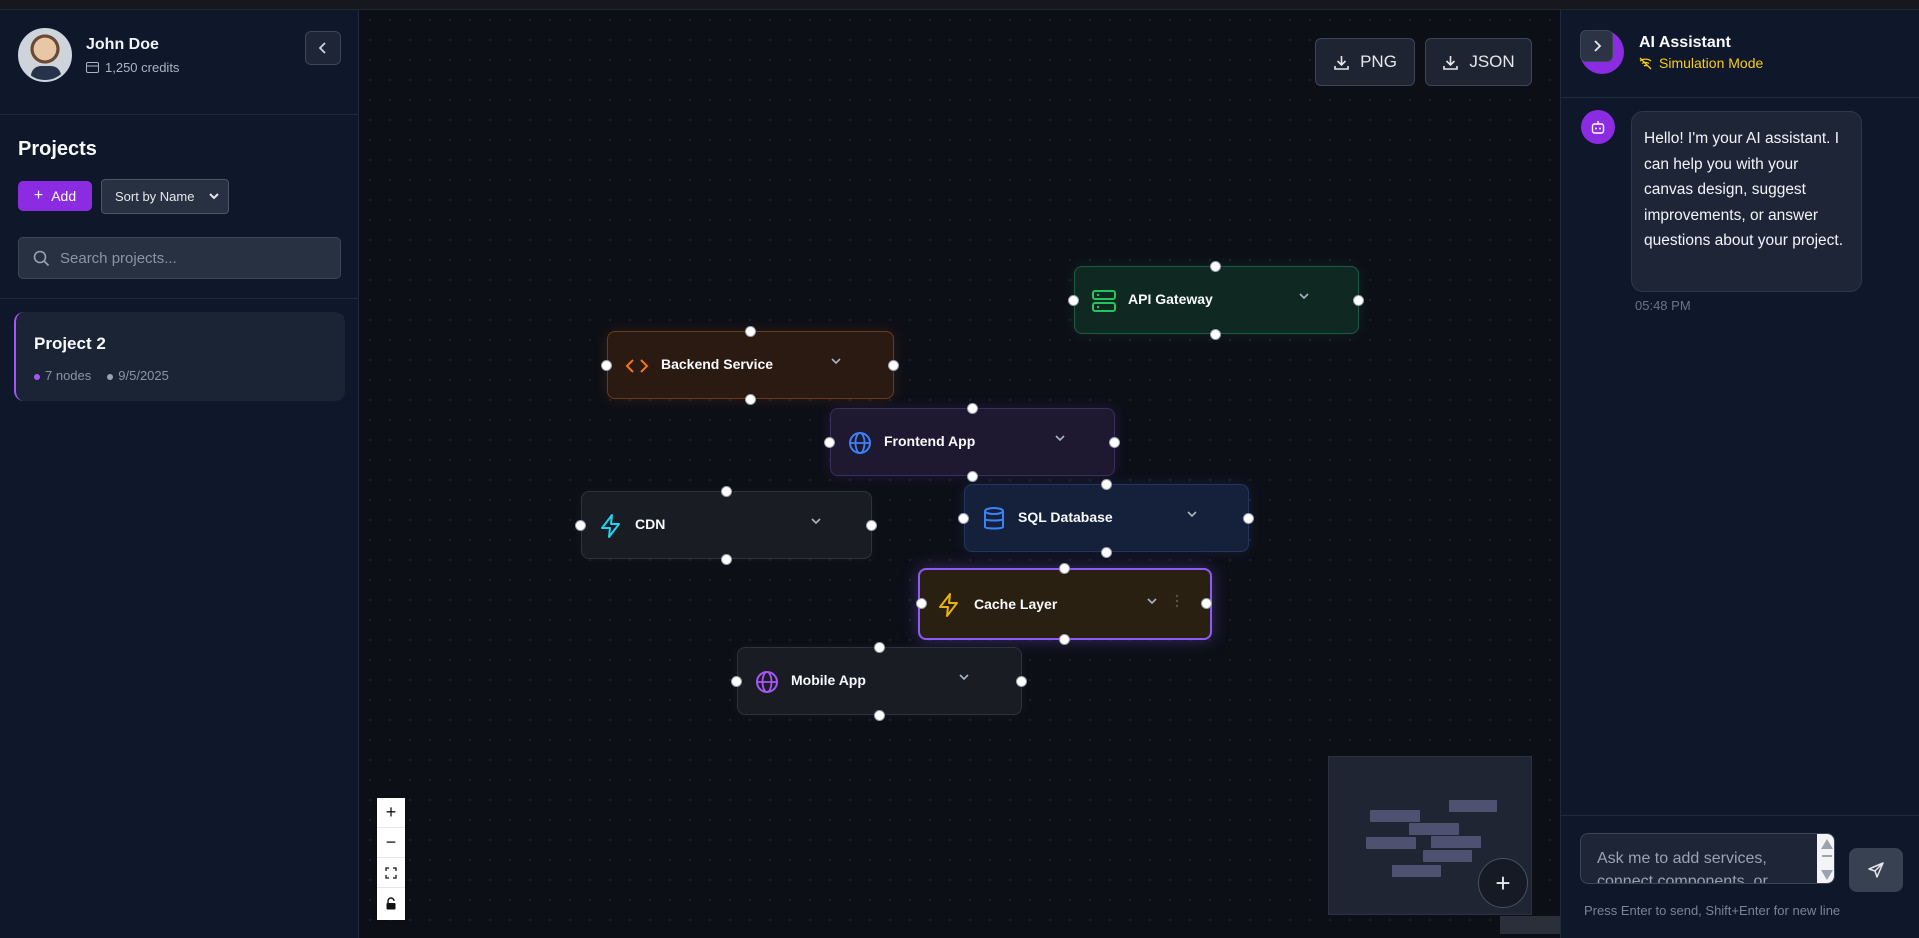 The width and height of the screenshot is (1919, 938). I want to click on input-scrollbar, so click(1825, 858).